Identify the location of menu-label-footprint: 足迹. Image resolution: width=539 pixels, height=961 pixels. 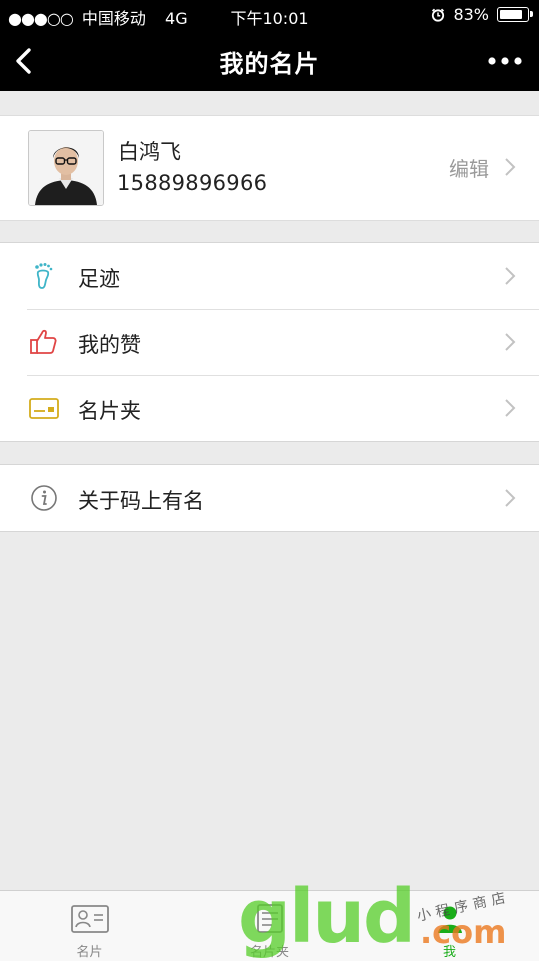
(99, 279).